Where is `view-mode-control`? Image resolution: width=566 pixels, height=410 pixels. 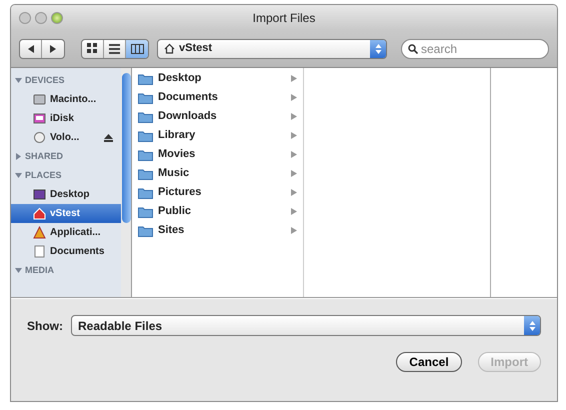
view-mode-control is located at coordinates (115, 48).